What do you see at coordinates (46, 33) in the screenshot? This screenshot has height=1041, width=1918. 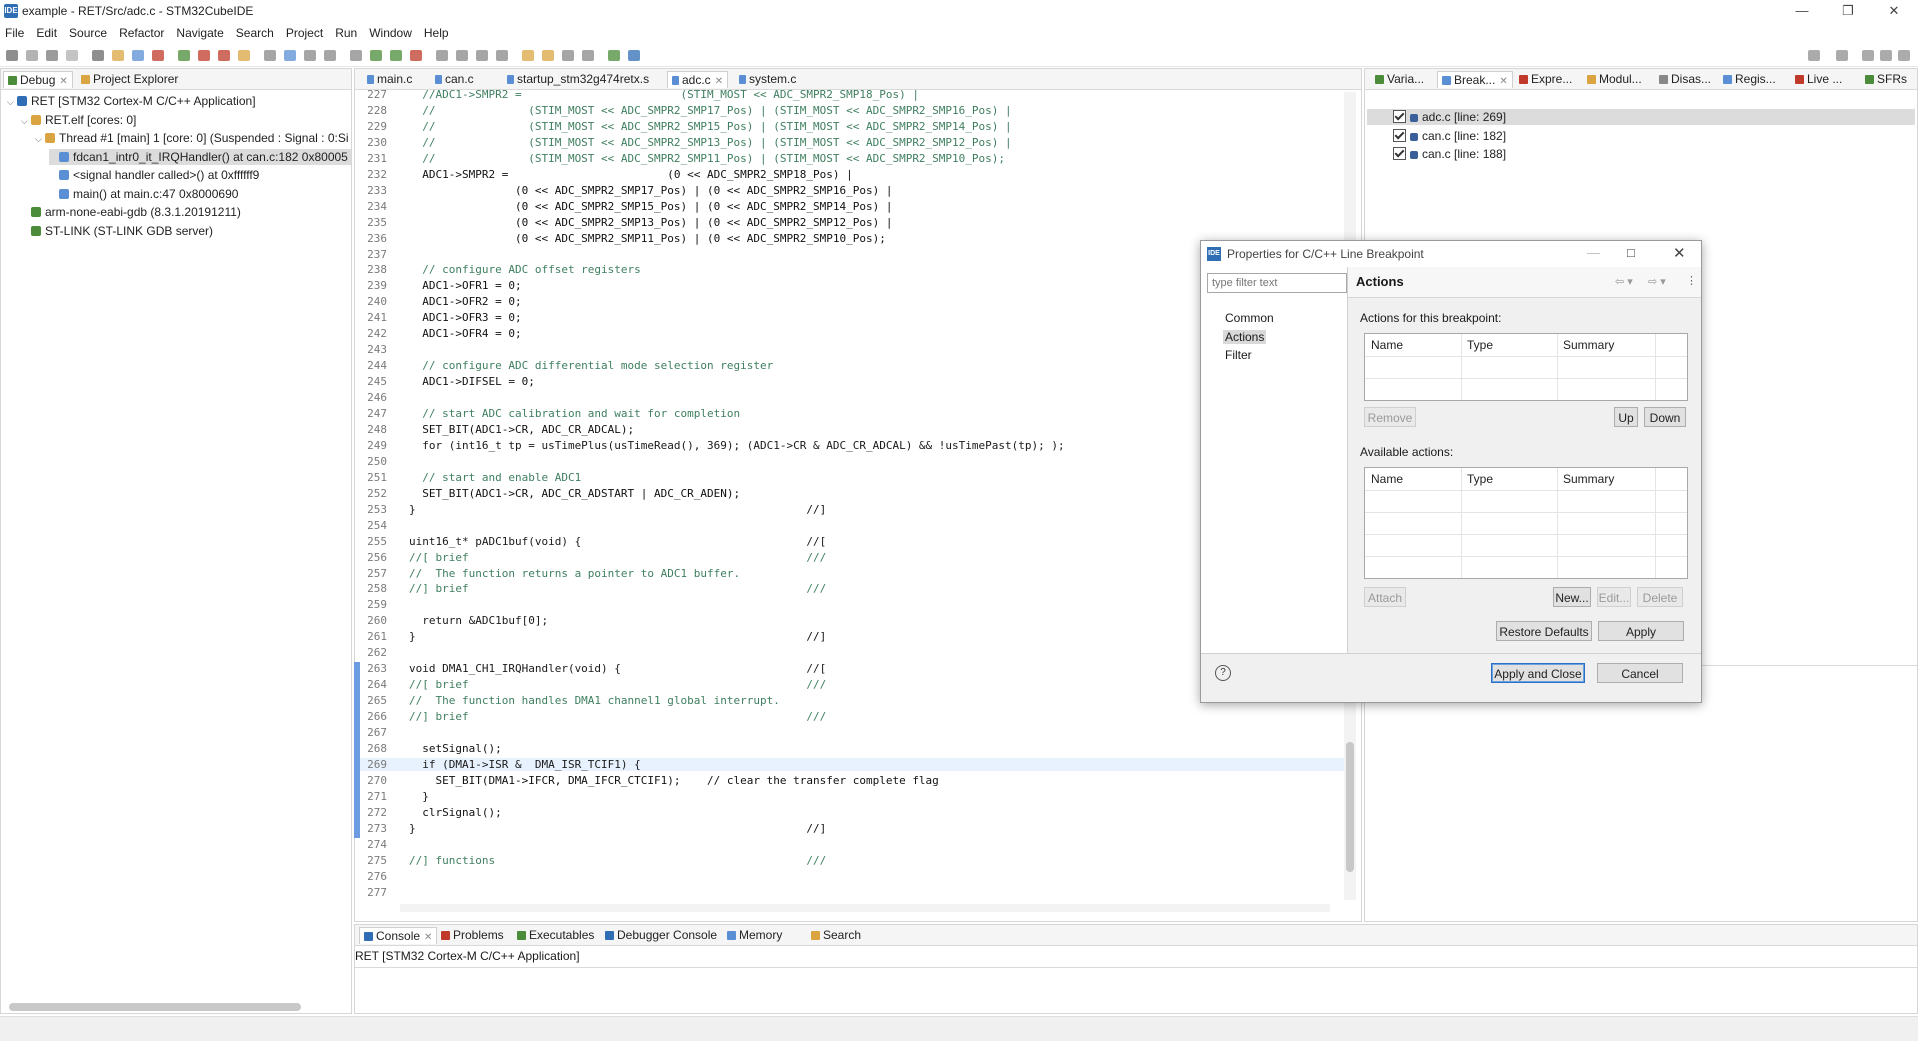 I see `menu-edit: Edit` at bounding box center [46, 33].